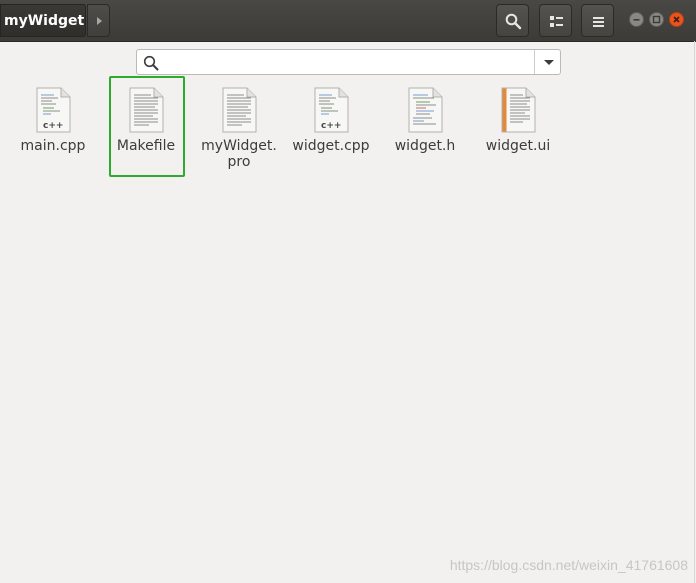 The height and width of the screenshot is (583, 696). What do you see at coordinates (425, 110) in the screenshot?
I see `header-file-icon` at bounding box center [425, 110].